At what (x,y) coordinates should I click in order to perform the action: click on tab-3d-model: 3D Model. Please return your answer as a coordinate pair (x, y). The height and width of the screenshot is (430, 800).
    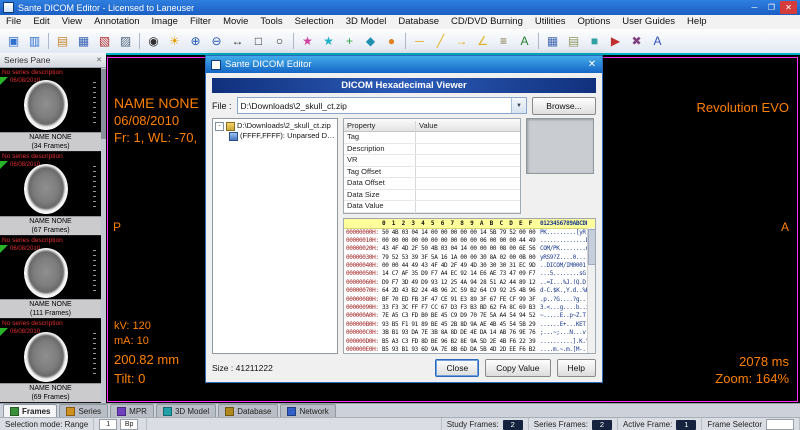
    Looking at the image, I should click on (186, 411).